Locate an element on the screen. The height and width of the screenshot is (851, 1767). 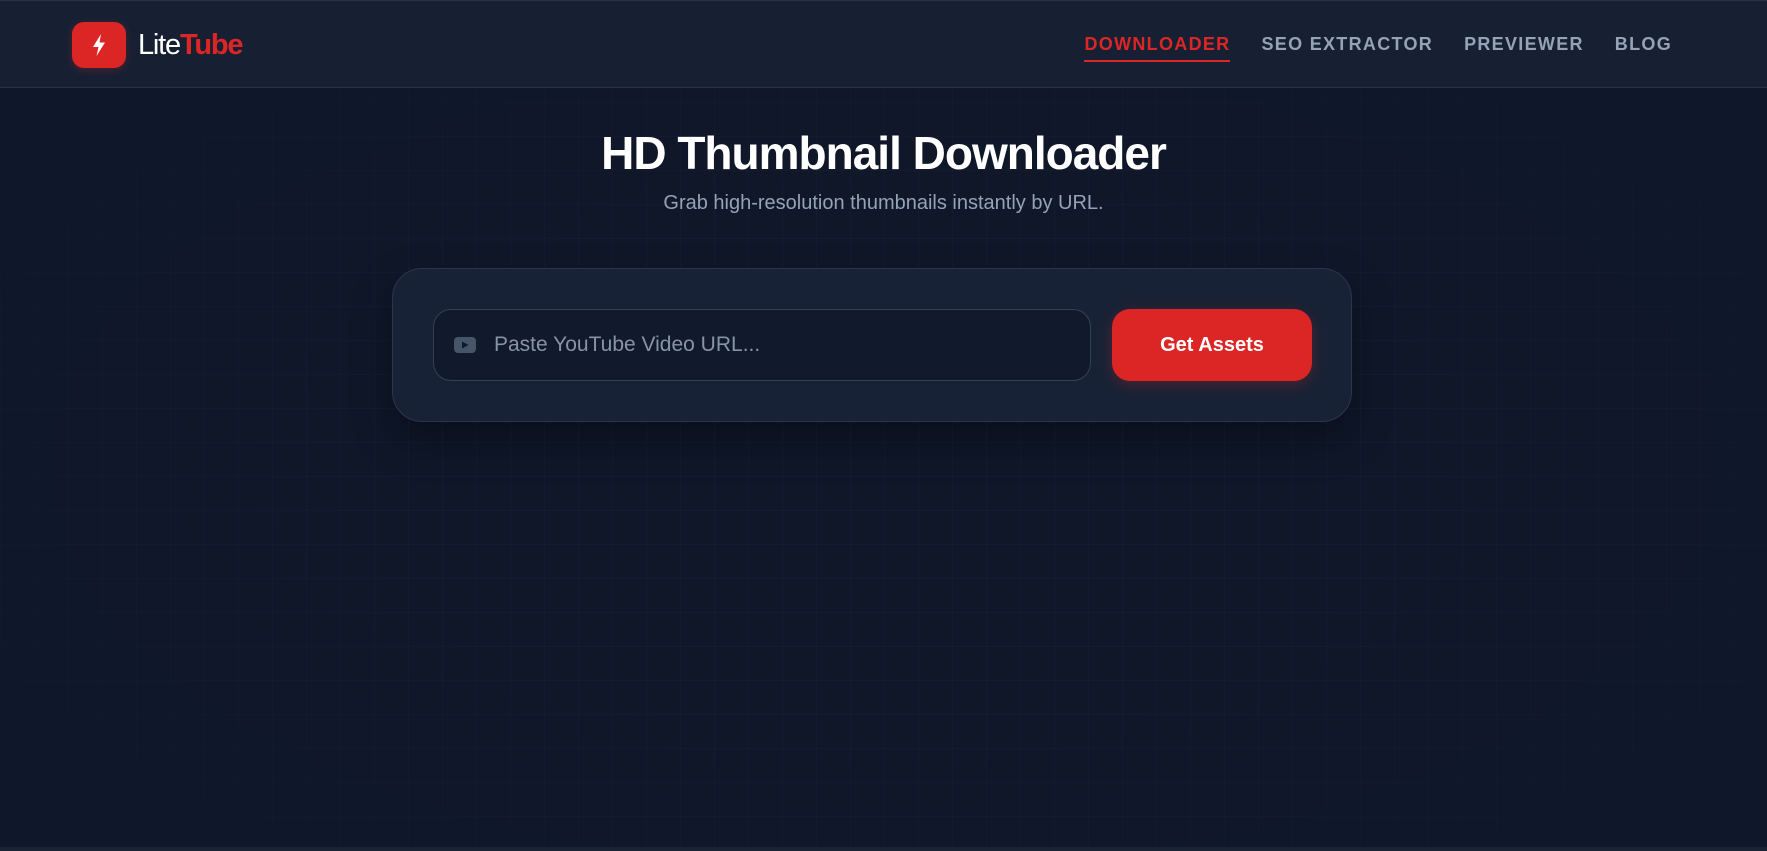
nav-previewer: PREVIEWER is located at coordinates (1524, 48).